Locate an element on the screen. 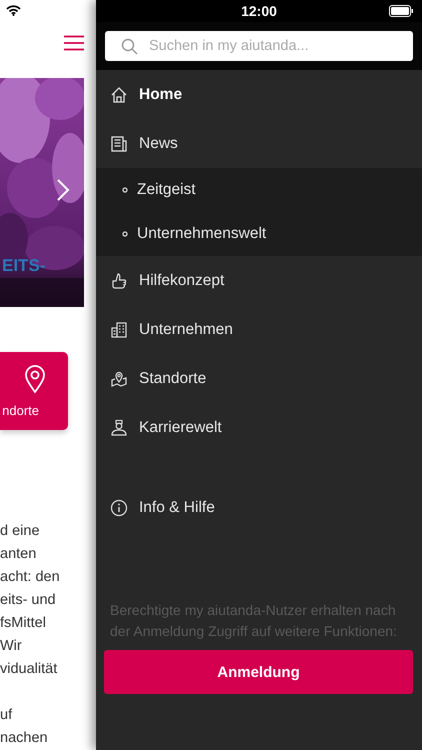 This screenshot has height=750, width=422. info-icon is located at coordinates (119, 507).